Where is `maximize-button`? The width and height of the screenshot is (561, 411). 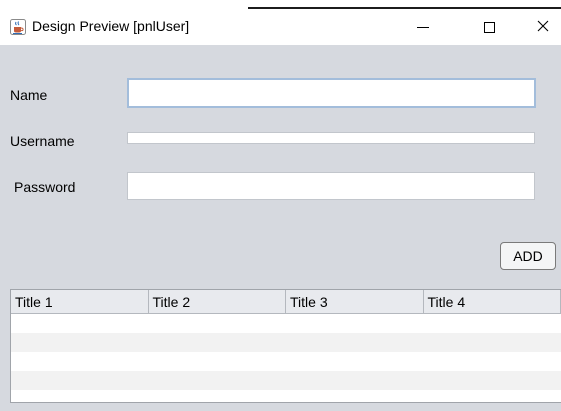 maximize-button is located at coordinates (489, 27).